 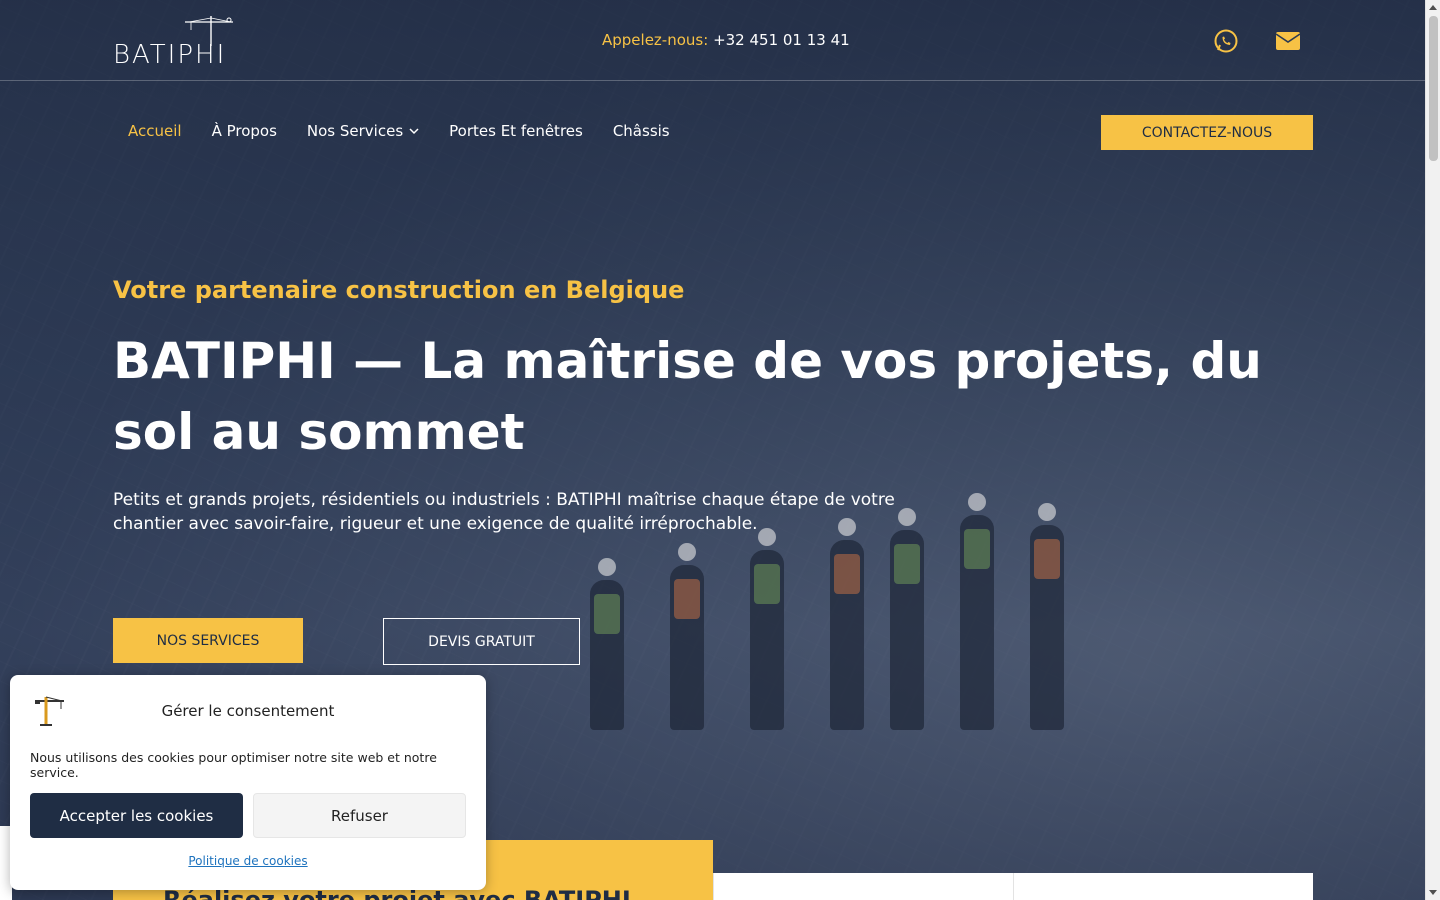 I want to click on nav-item-chassis: Châssis, so click(x=641, y=131).